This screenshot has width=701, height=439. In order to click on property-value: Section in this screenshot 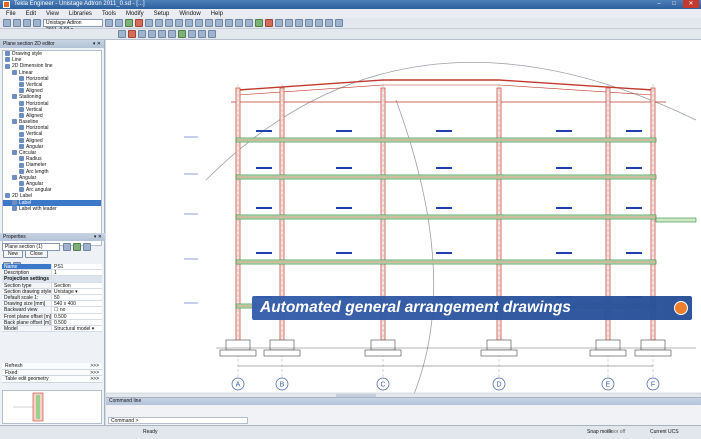, I will do `click(77, 285)`.